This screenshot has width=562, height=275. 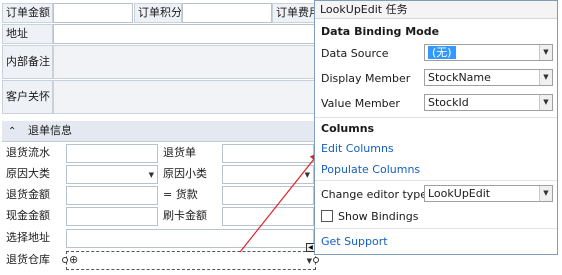 What do you see at coordinates (436, 10) in the screenshot?
I see `smart-tag-title: LookUpEdit 任务` at bounding box center [436, 10].